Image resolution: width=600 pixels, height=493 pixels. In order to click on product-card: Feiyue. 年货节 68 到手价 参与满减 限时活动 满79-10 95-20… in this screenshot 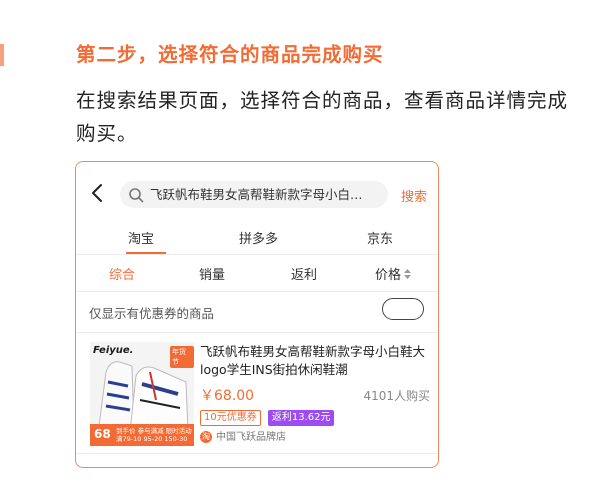, I will do `click(260, 397)`.